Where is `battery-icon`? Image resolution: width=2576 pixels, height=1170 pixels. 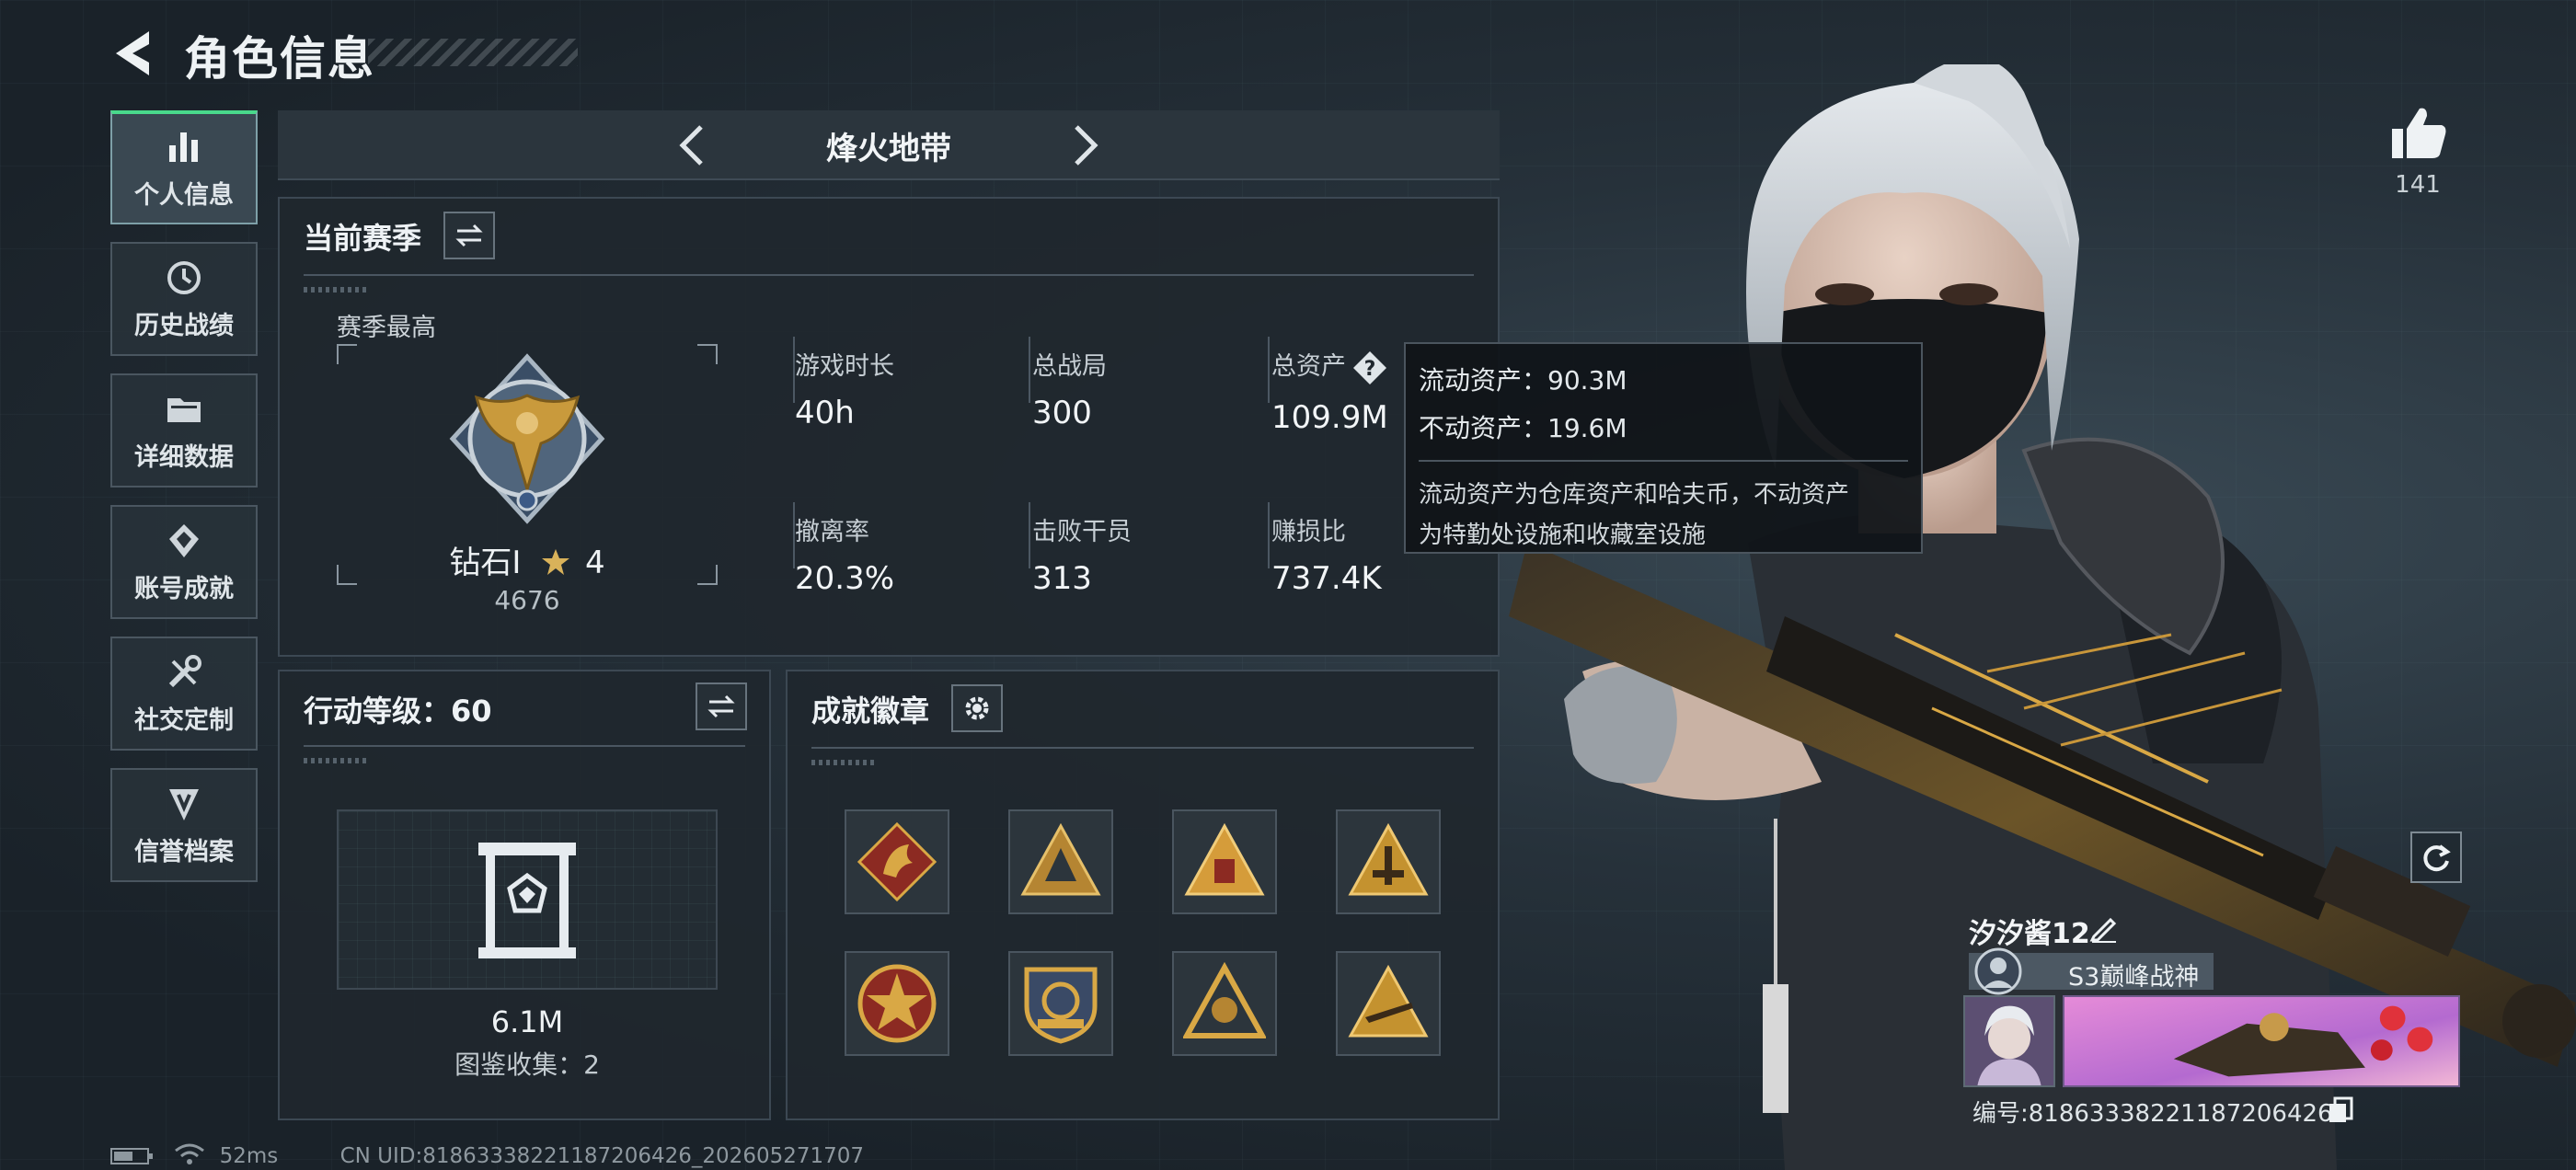
battery-icon is located at coordinates (131, 1156).